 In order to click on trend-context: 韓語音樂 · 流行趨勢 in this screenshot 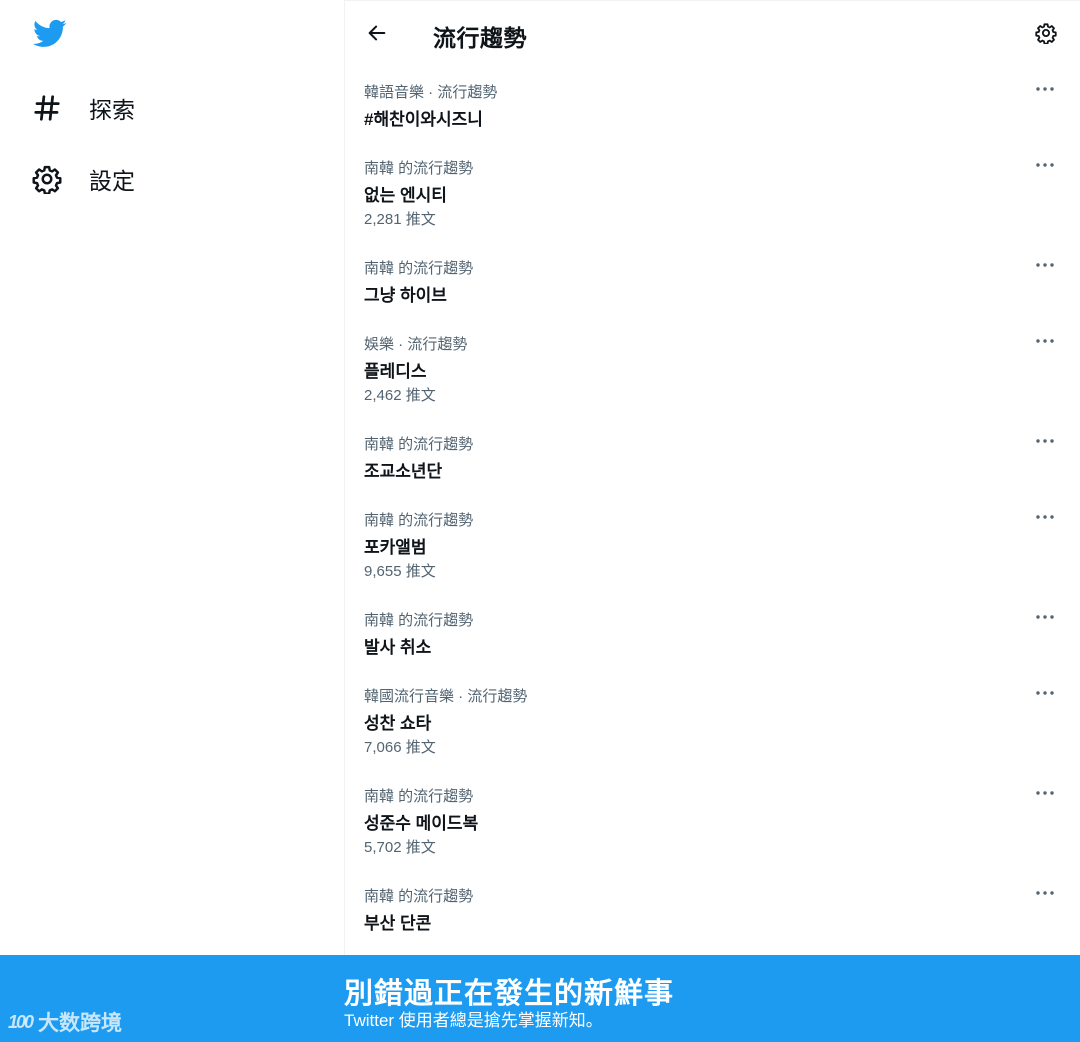, I will do `click(431, 92)`.